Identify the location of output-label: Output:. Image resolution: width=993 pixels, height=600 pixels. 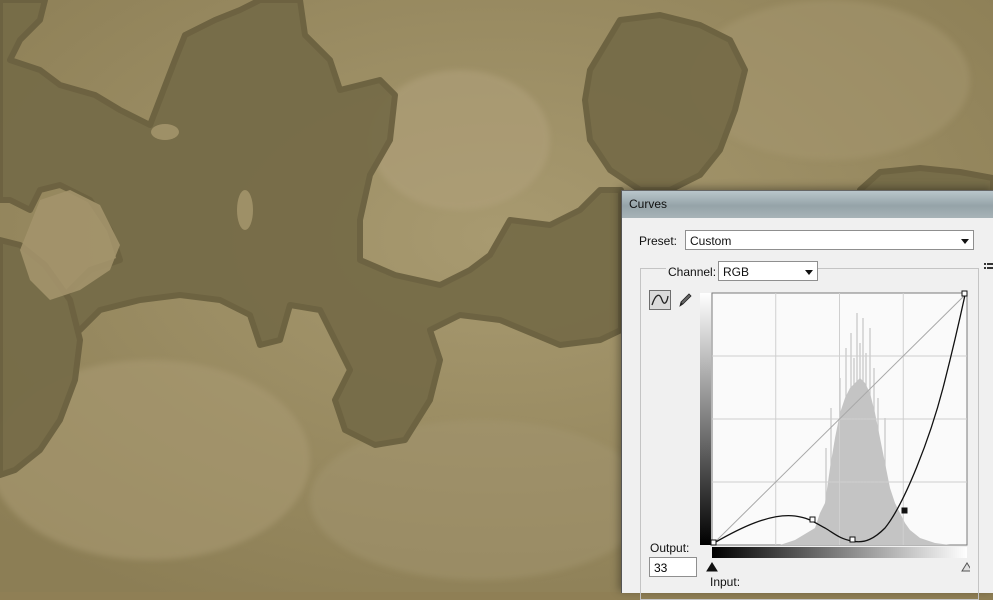
(670, 548).